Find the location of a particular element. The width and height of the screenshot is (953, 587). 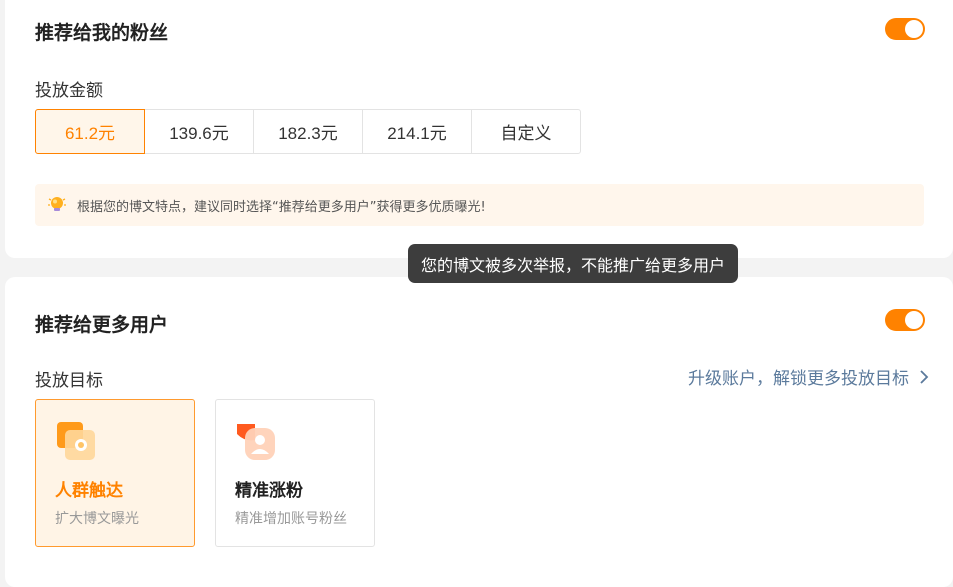

amount-option-4: 214.1元 is located at coordinates (417, 131).